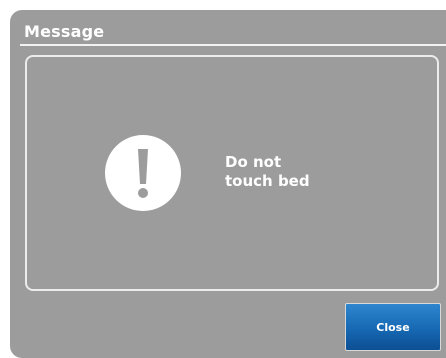  I want to click on title-divider, so click(233, 45).